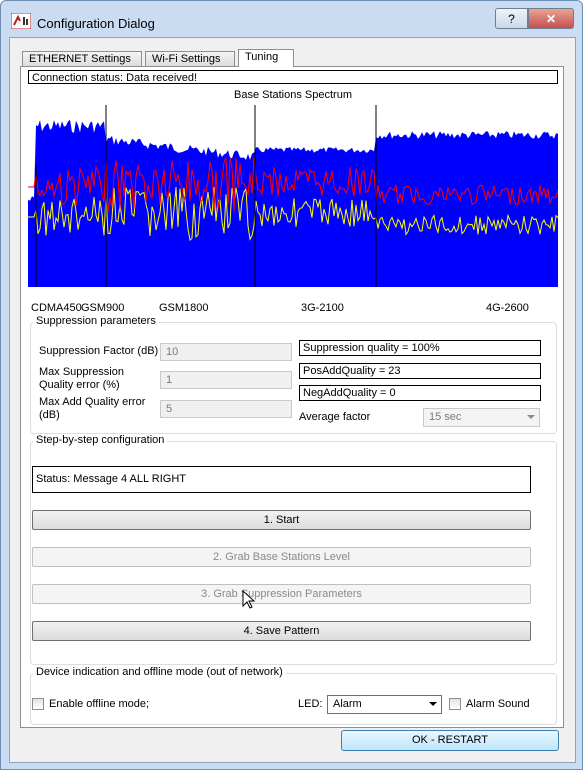 Image resolution: width=585 pixels, height=772 pixels. Describe the element at coordinates (99, 351) in the screenshot. I see `suppression-factor-label: Suppression Factor (dB)` at that location.